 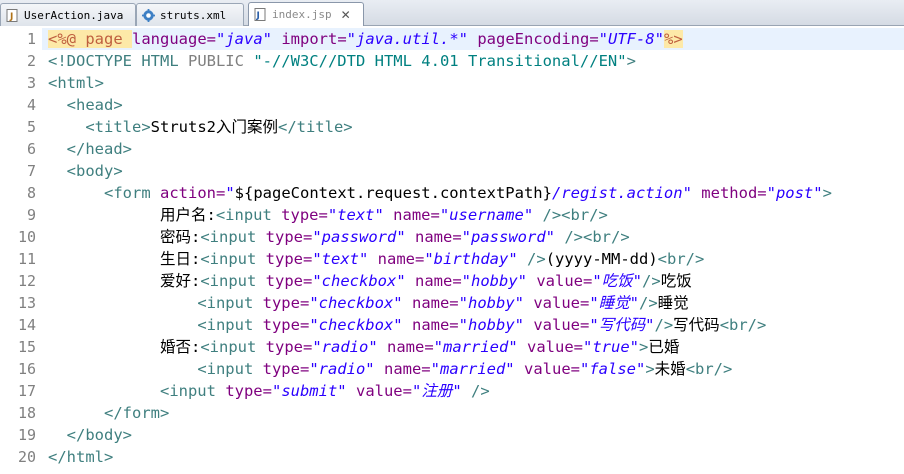 What do you see at coordinates (473, 149) in the screenshot?
I see `code-line: </head>` at bounding box center [473, 149].